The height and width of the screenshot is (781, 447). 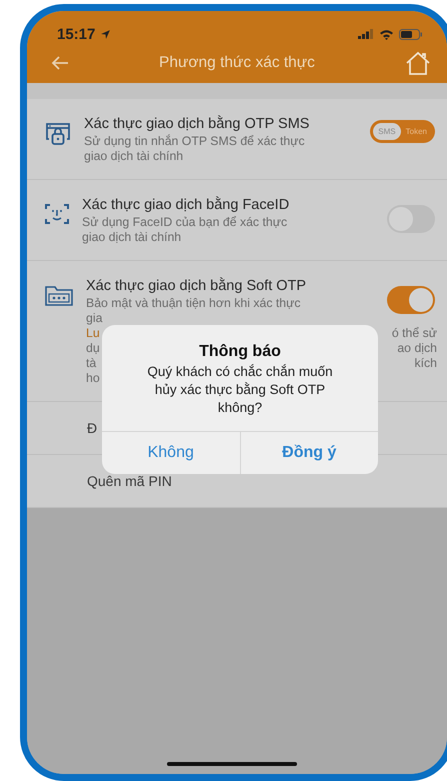 What do you see at coordinates (185, 222) in the screenshot?
I see `method-description: Sử dụng FaceID của bạn để xác thực` at bounding box center [185, 222].